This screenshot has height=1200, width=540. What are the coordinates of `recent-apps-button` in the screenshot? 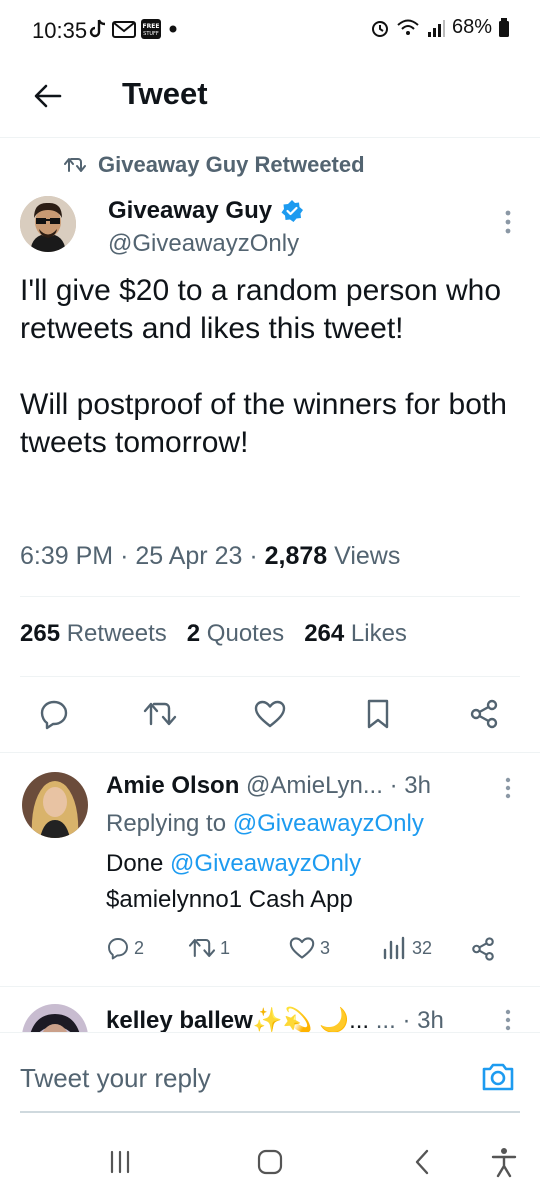 It's located at (120, 1162).